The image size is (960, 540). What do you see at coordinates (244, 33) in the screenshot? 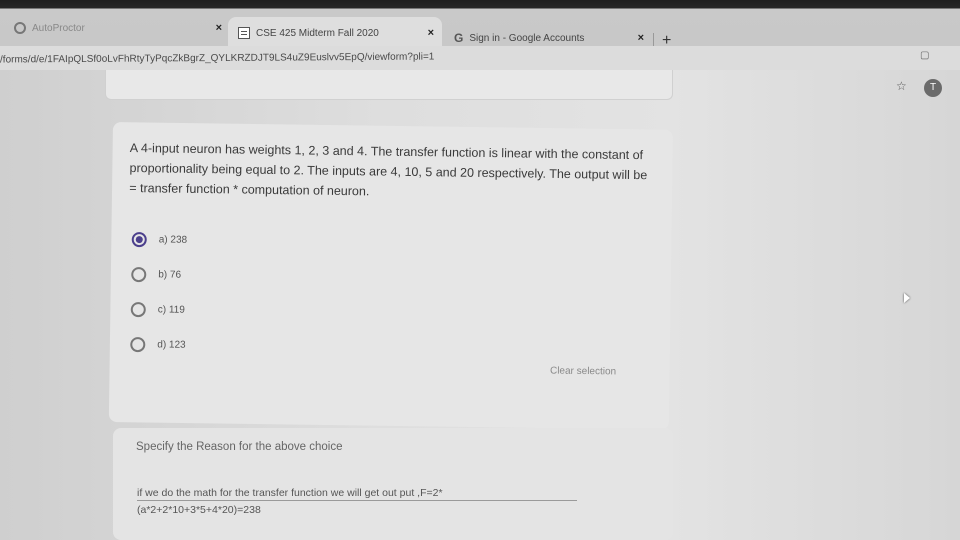
I see `forms-icon` at bounding box center [244, 33].